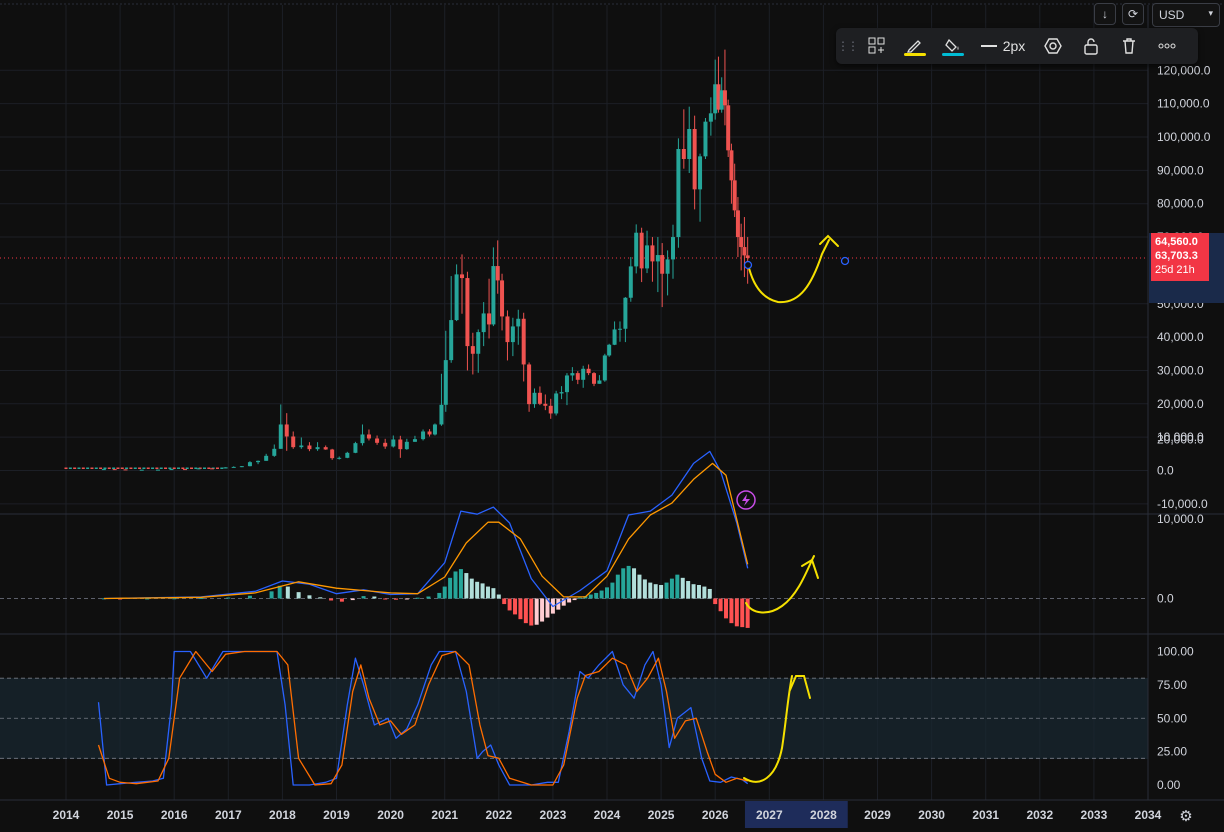  What do you see at coordinates (1133, 14) in the screenshot?
I see `sync-icon: ⟳` at bounding box center [1133, 14].